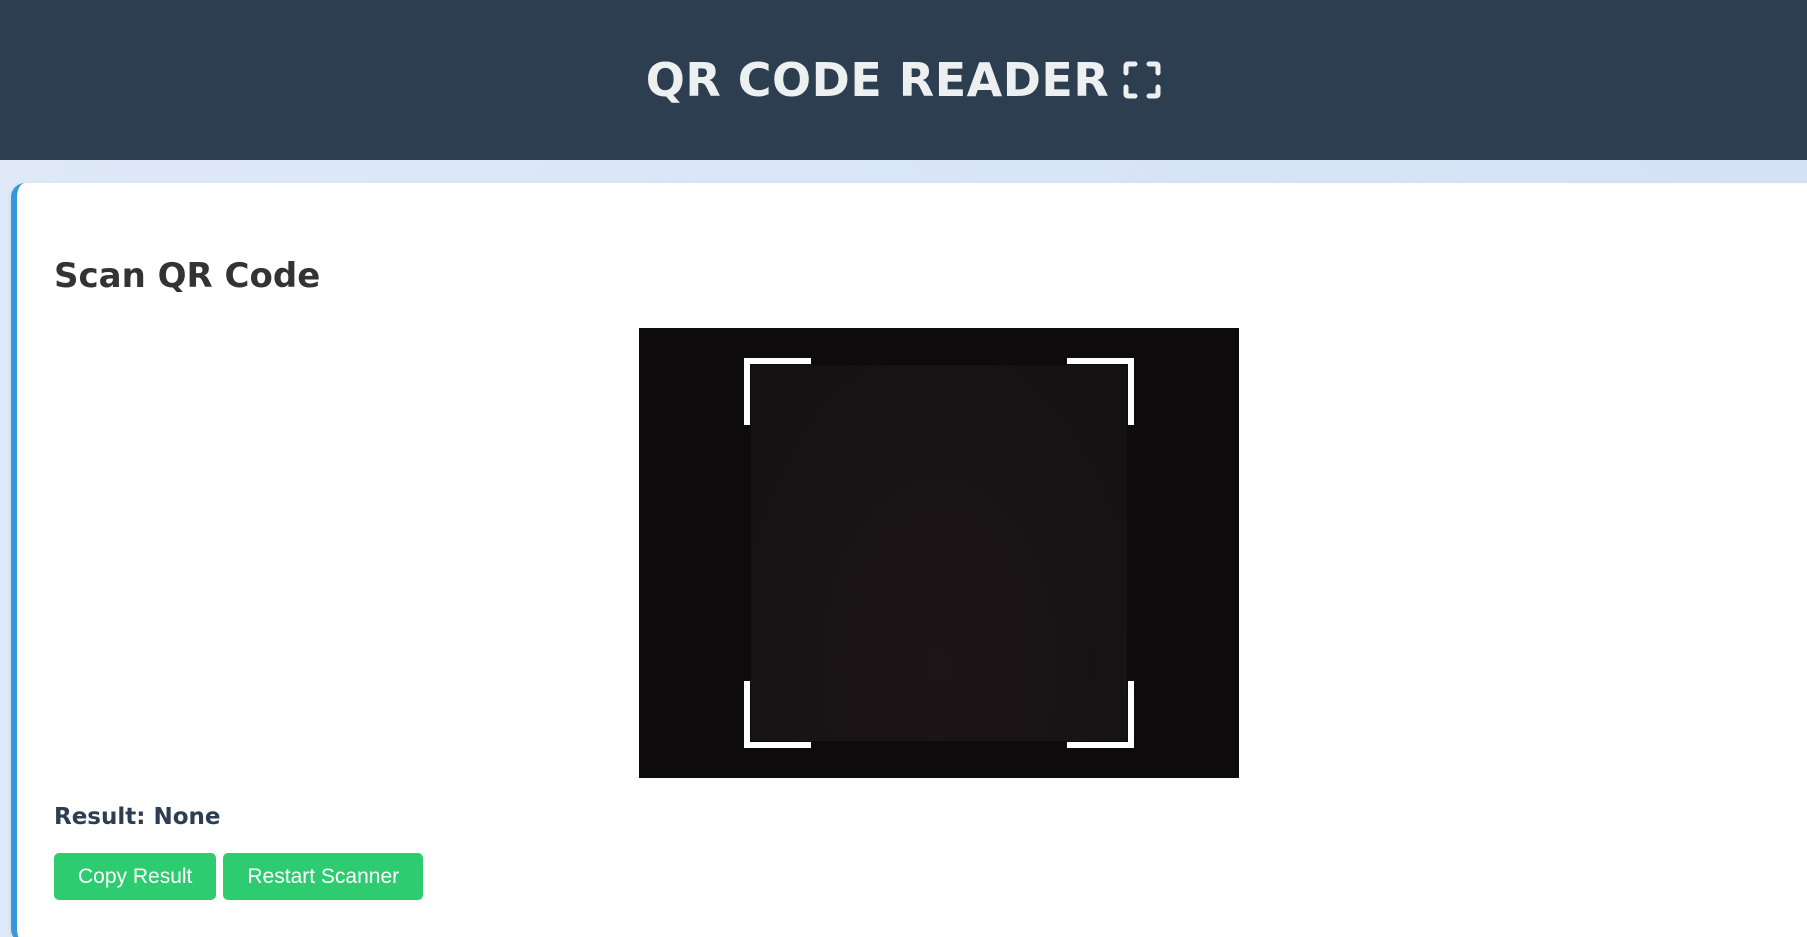  What do you see at coordinates (100, 817) in the screenshot?
I see `result-label: Result:` at bounding box center [100, 817].